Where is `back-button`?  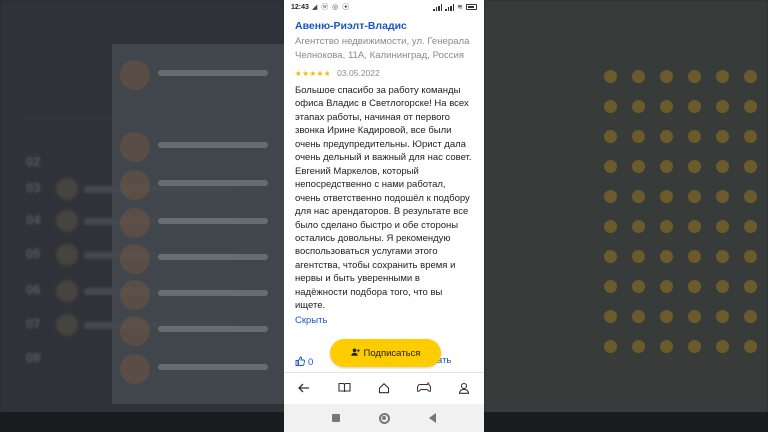 back-button is located at coordinates (432, 418).